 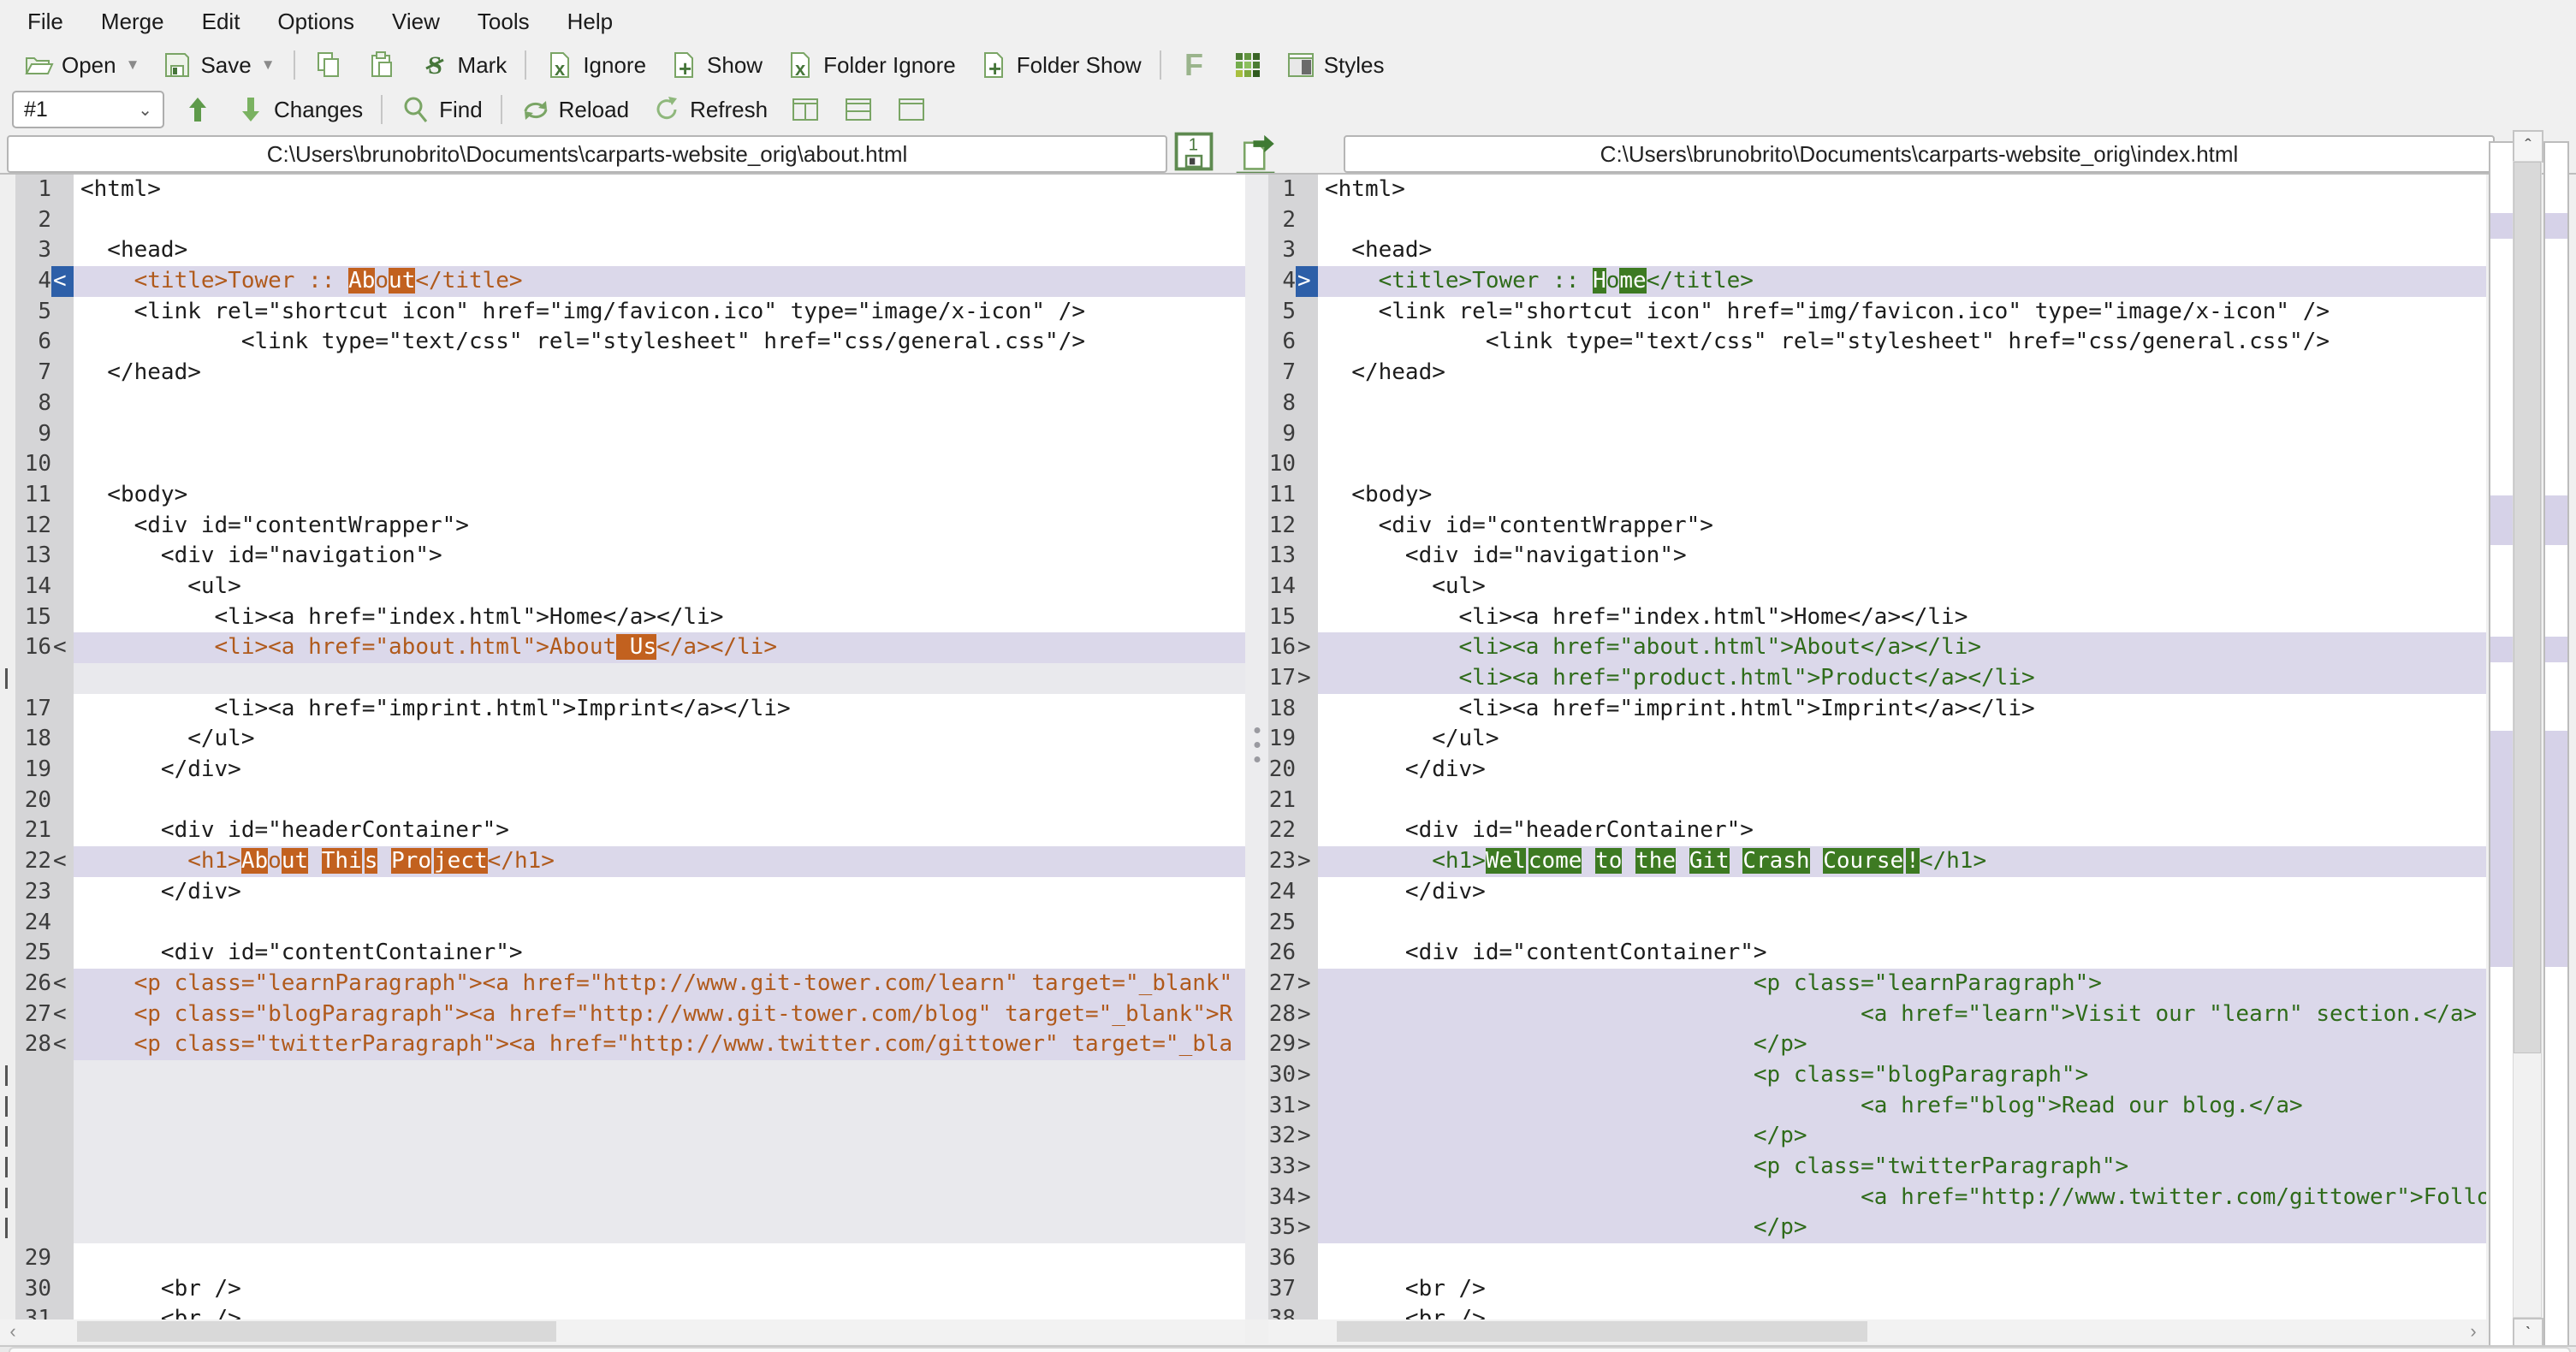 What do you see at coordinates (622, 281) in the screenshot?
I see `code-line: 4 < <title>Tower :: About</title>` at bounding box center [622, 281].